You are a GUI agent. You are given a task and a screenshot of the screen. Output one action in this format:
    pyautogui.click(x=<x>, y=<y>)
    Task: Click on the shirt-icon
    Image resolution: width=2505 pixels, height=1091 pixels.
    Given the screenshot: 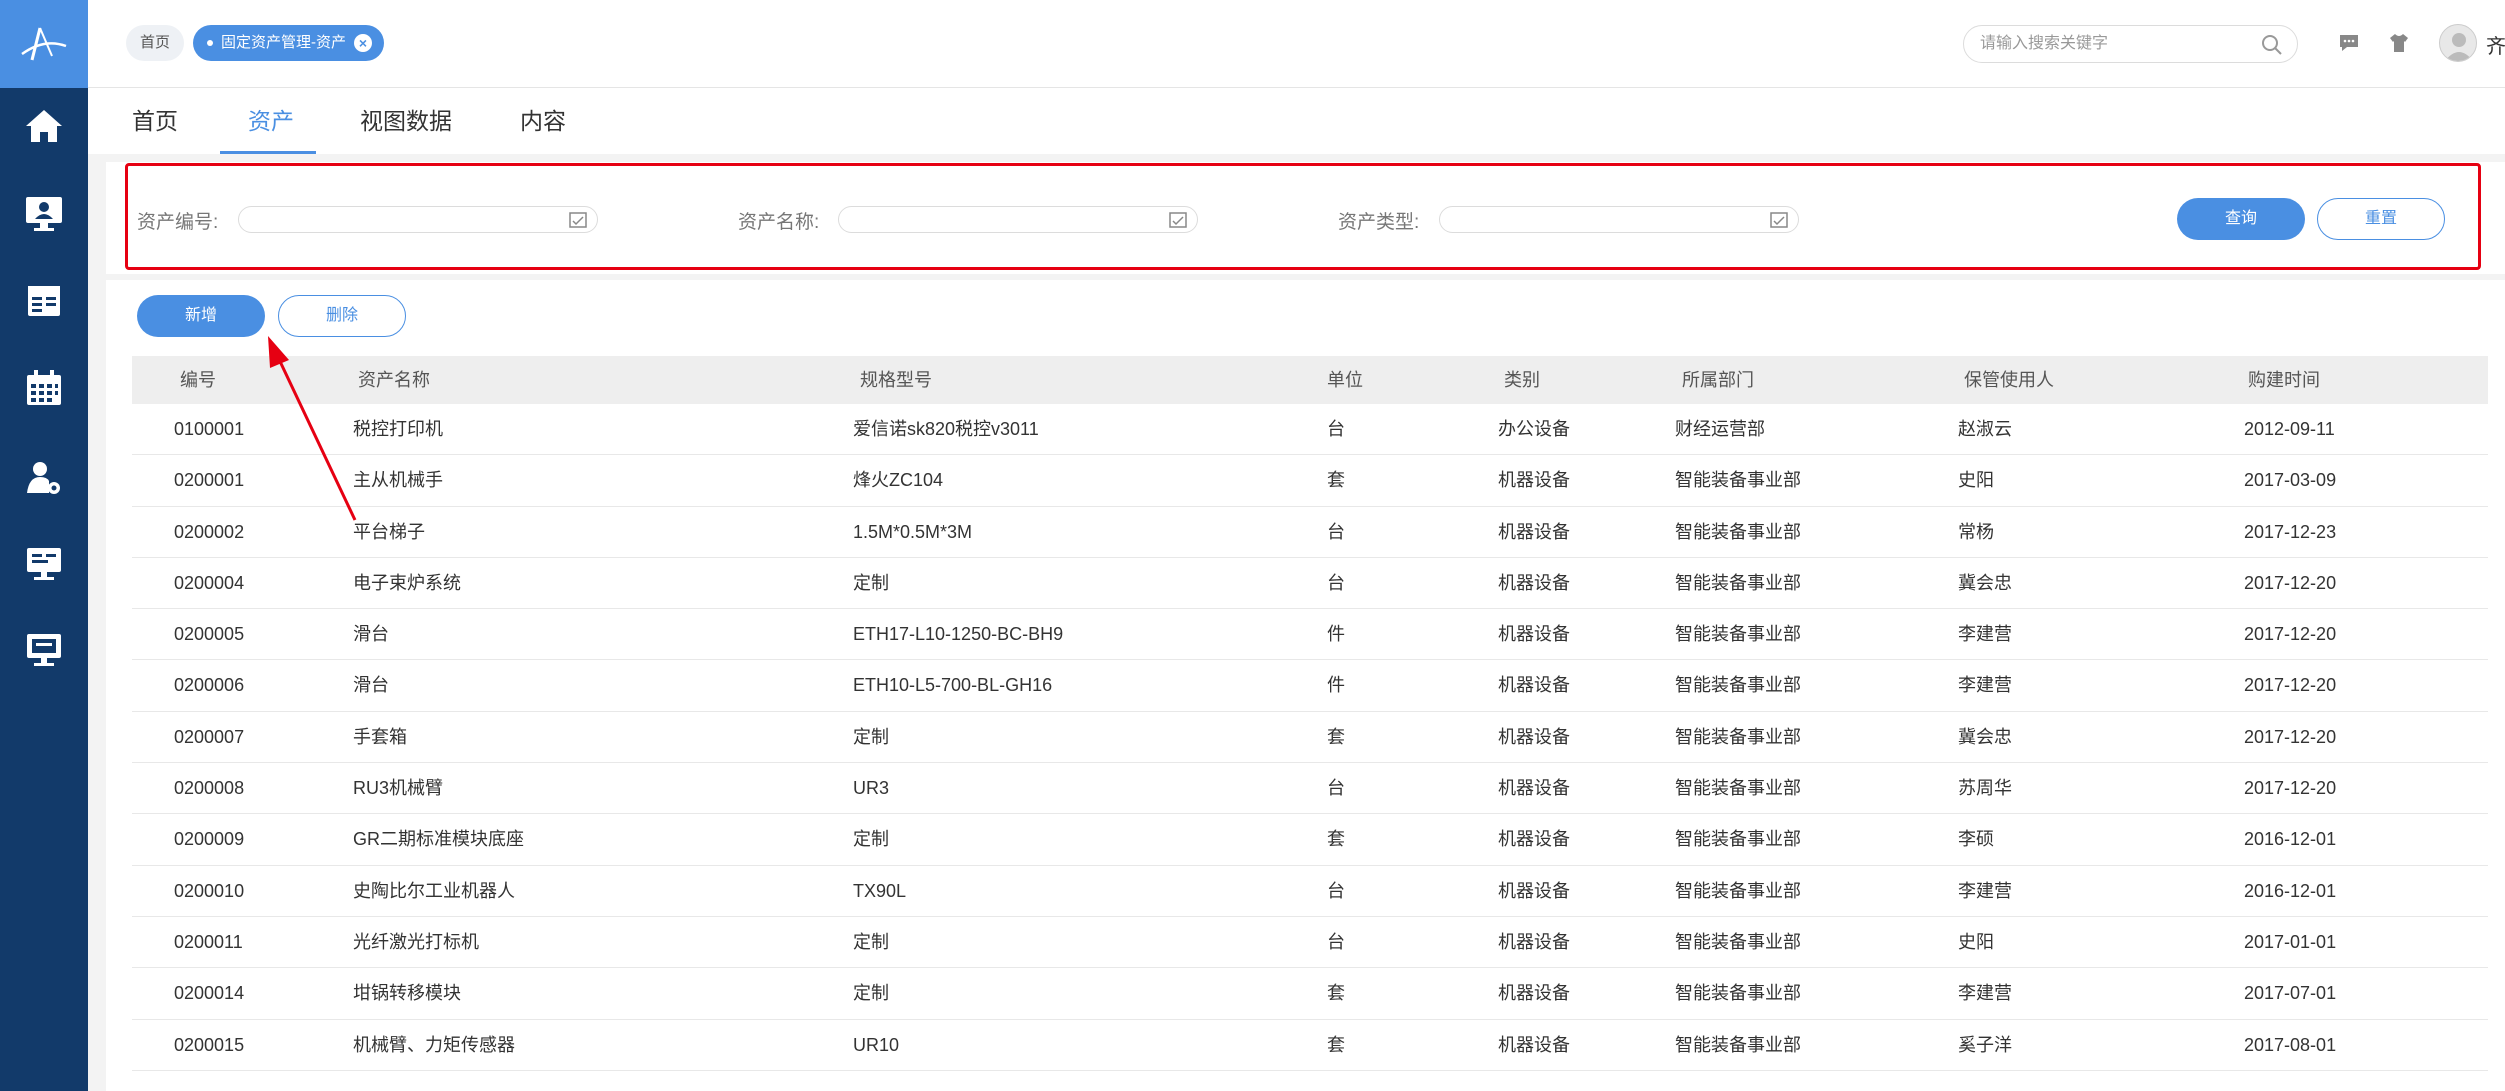 What is the action you would take?
    pyautogui.click(x=2399, y=43)
    